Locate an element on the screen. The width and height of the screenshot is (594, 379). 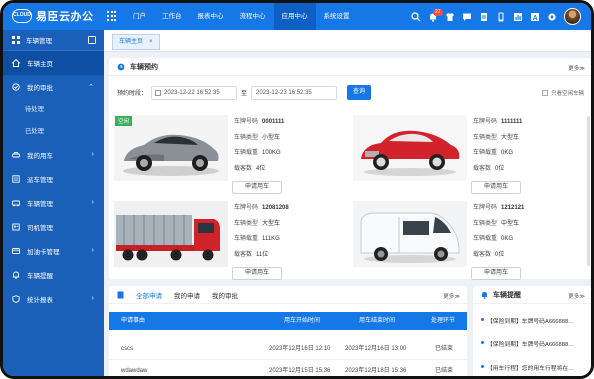
sidebar-item-my-approval: 我的审批 ⌃ is located at coordinates (53, 87).